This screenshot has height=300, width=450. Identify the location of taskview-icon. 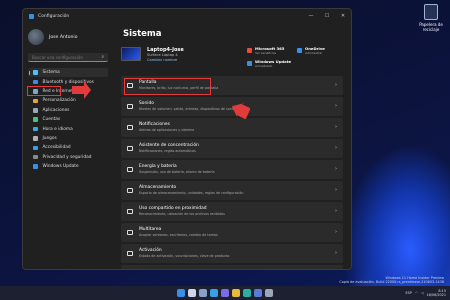
(203, 293).